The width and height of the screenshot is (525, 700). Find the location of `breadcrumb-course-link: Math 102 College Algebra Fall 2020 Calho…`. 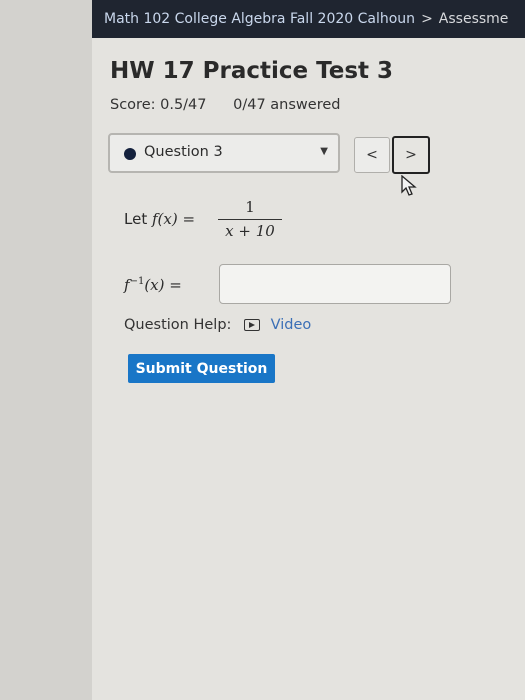

breadcrumb-course-link: Math 102 College Algebra Fall 2020 Calho… is located at coordinates (259, 19).